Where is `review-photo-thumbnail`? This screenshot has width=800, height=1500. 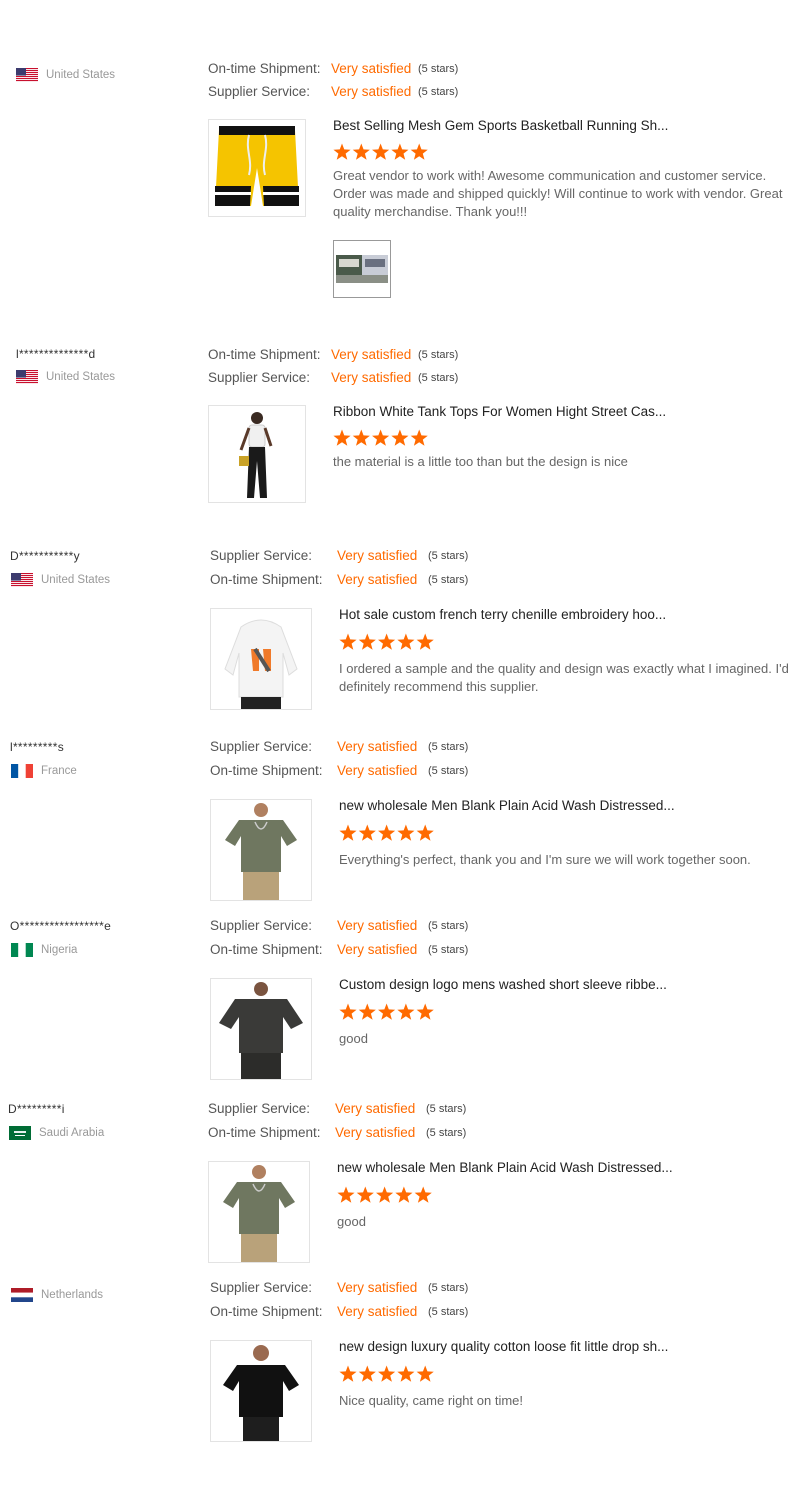
review-photo-thumbnail is located at coordinates (362, 269).